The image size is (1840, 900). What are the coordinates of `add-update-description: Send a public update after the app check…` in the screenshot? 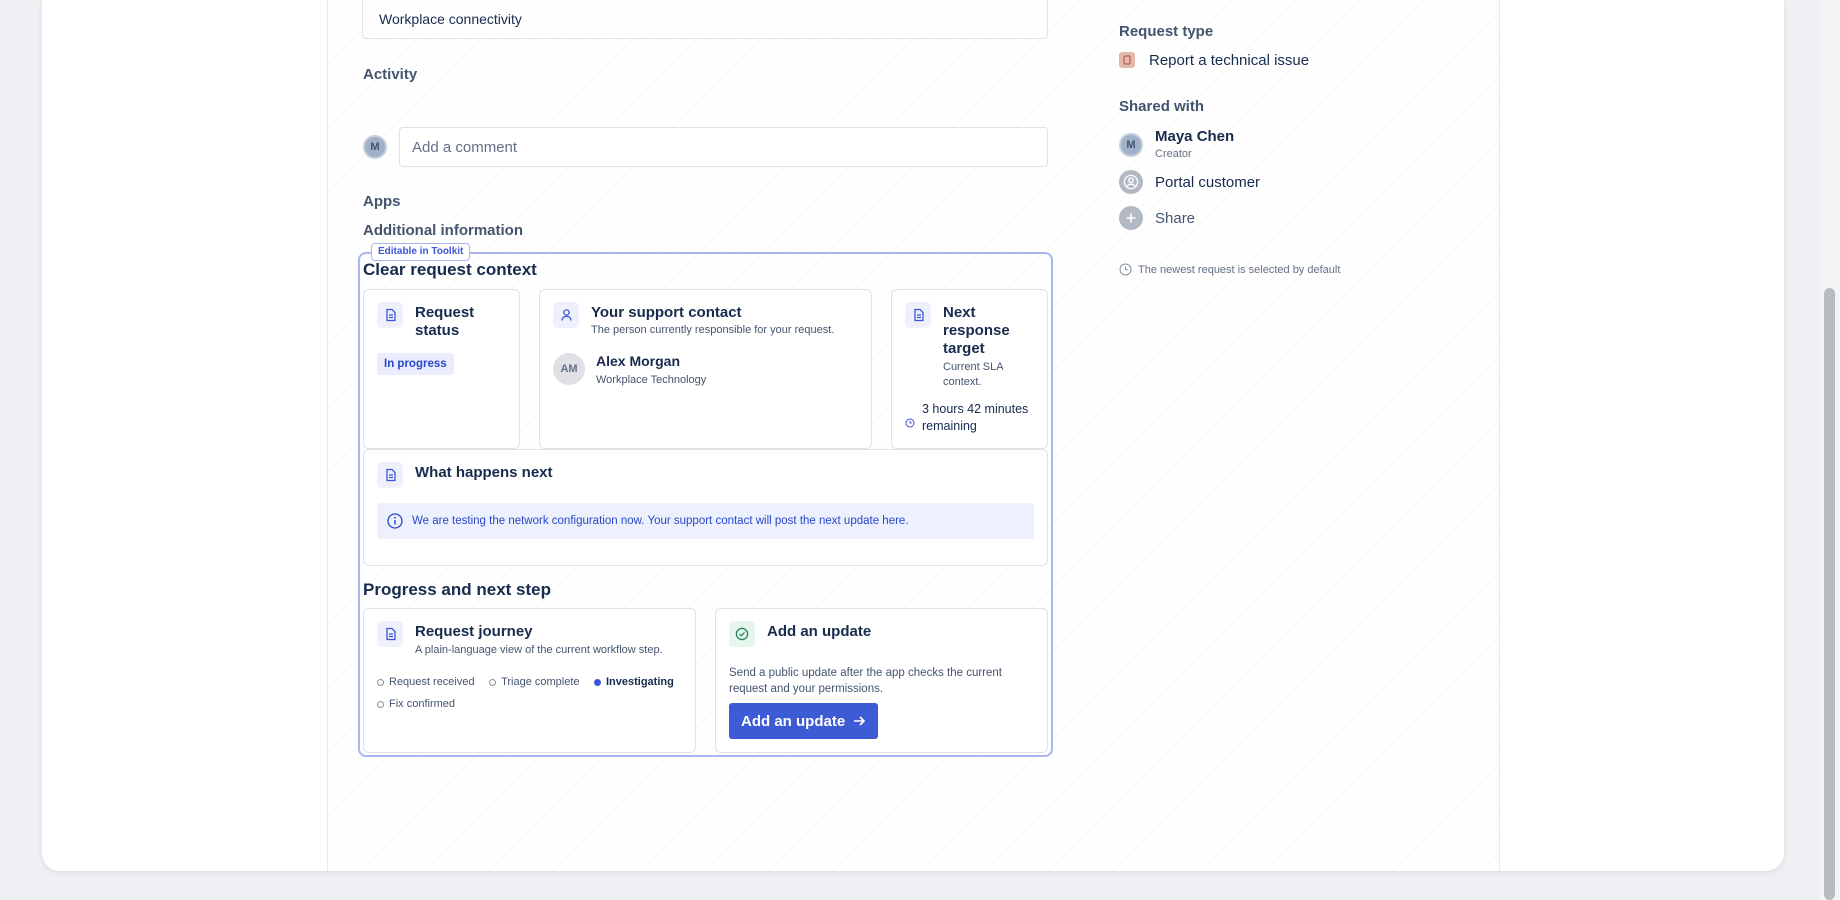 It's located at (865, 681).